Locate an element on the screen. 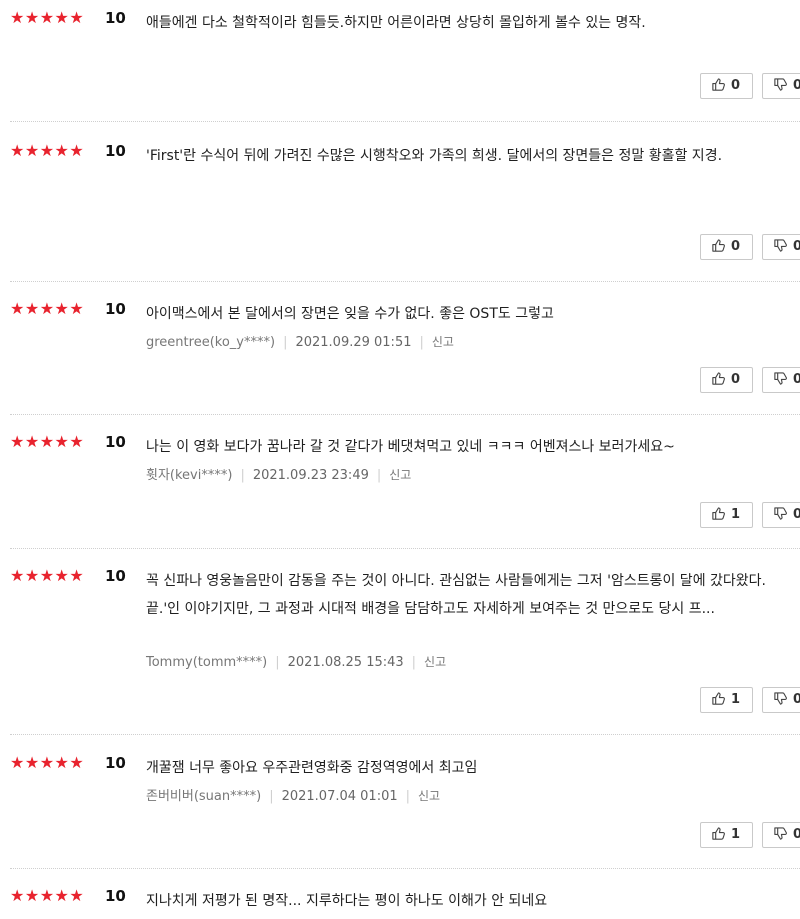 This screenshot has width=800, height=919. author-name: 존버비버(suan****) is located at coordinates (203, 796).